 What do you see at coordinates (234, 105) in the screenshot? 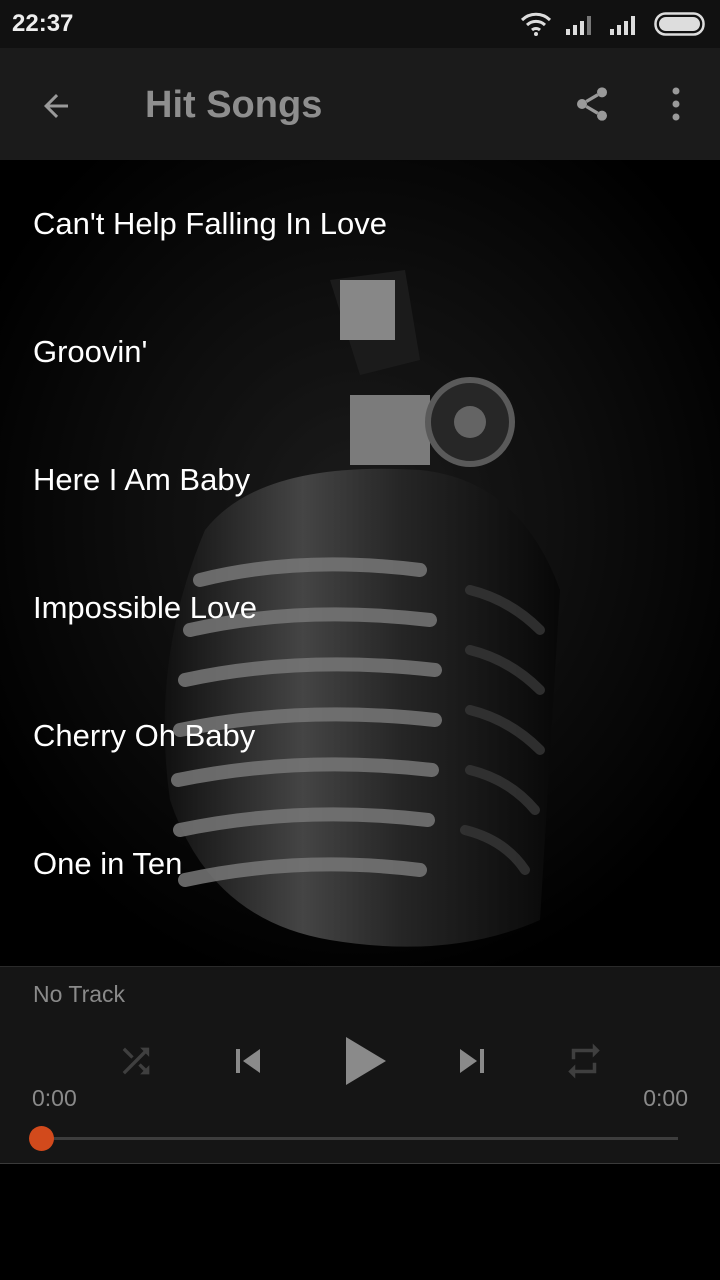
I see `page-title: Hit Songs` at bounding box center [234, 105].